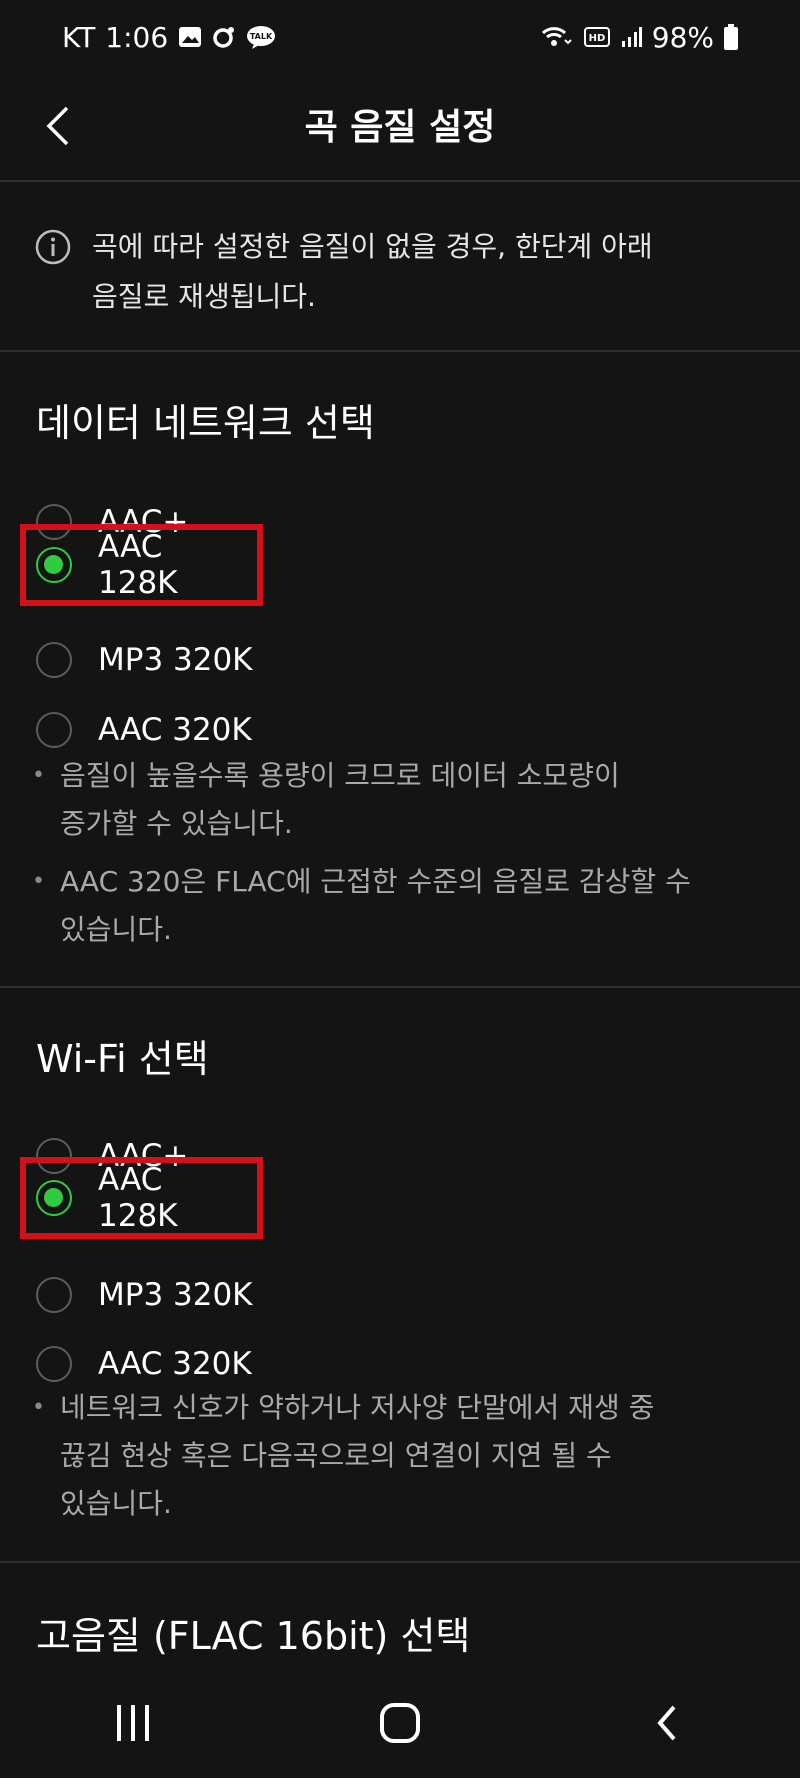 This screenshot has width=800, height=1778. I want to click on system-navbar, so click(400, 1723).